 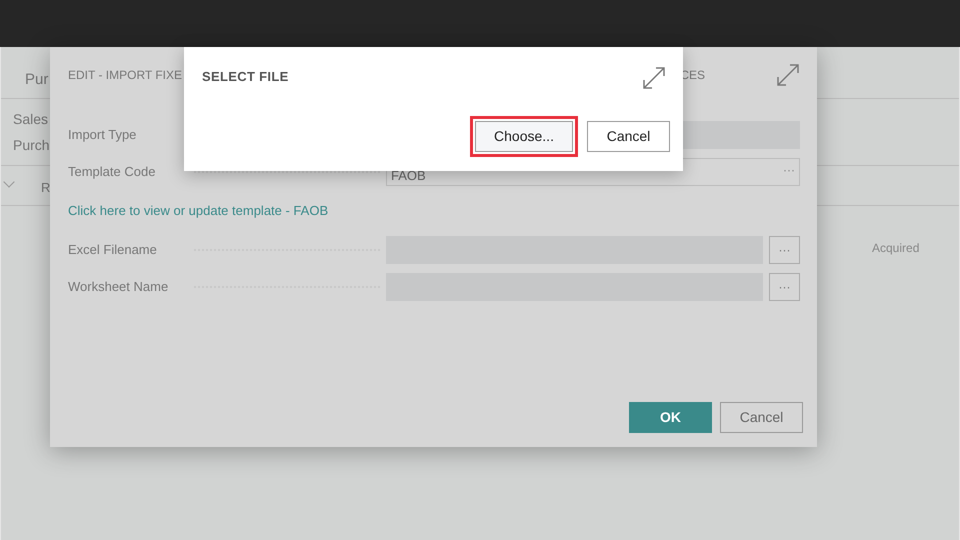 What do you see at coordinates (45, 188) in the screenshot?
I see `column-header: R` at bounding box center [45, 188].